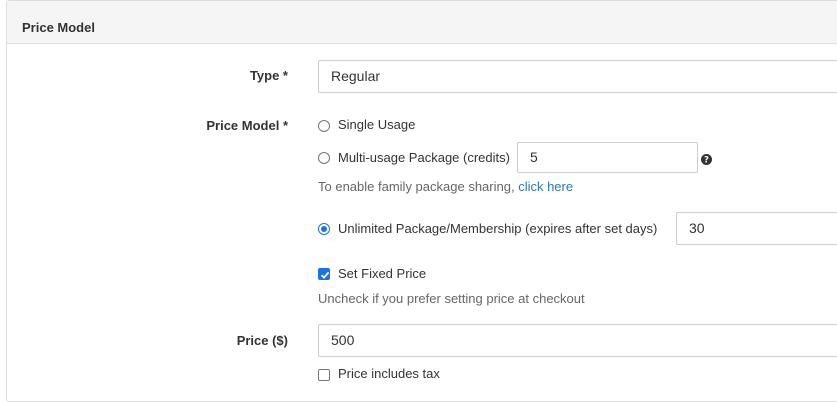 The image size is (837, 402). Describe the element at coordinates (607, 157) in the screenshot. I see `credits-input: 5` at that location.